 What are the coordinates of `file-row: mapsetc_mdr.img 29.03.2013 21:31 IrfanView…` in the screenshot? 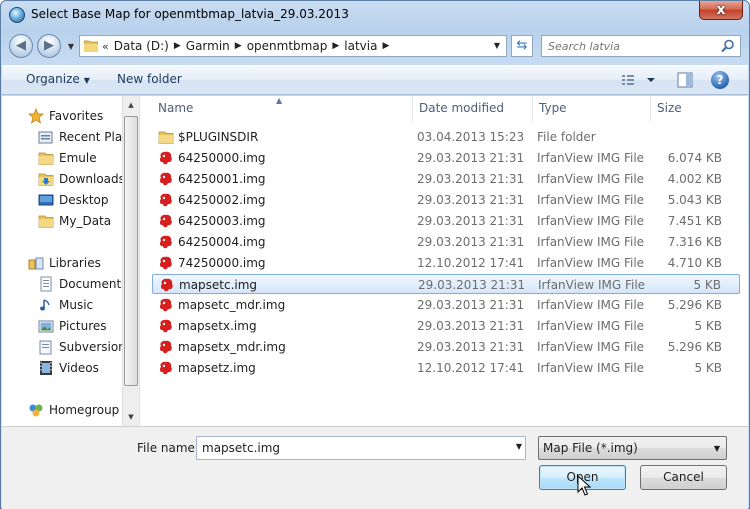 It's located at (446, 305).